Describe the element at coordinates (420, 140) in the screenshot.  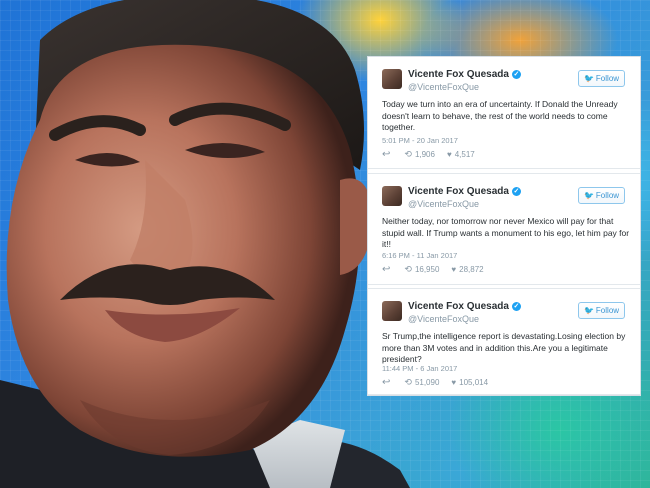
I see `tweet-timestamp: 5:01 PM - 20 Jan 2017` at that location.